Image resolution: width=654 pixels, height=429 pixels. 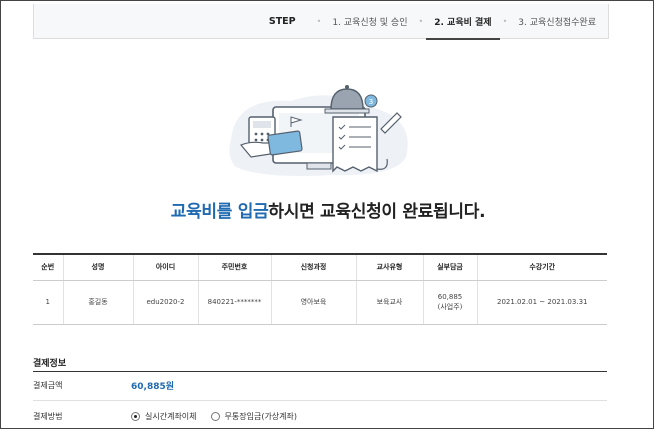 I want to click on radio-unselected-icon, so click(x=215, y=416).